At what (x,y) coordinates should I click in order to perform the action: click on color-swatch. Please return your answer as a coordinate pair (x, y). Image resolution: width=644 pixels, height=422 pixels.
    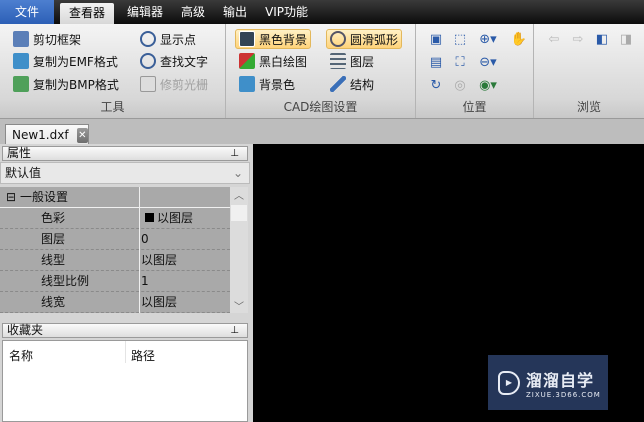
    Looking at the image, I should click on (149, 217).